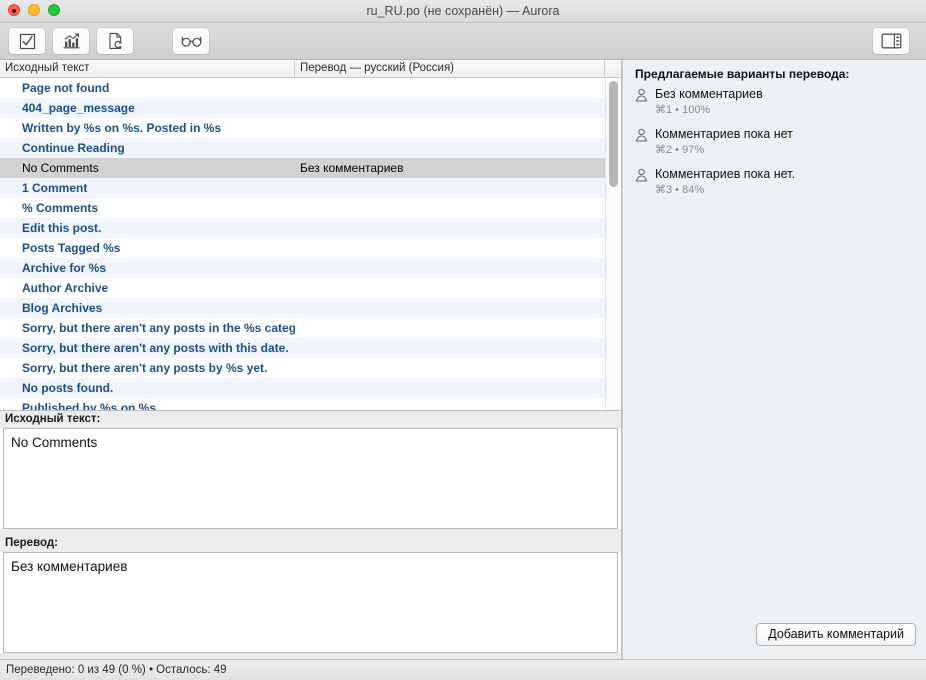  What do you see at coordinates (89, 405) in the screenshot?
I see `row-source-text: Published by %s on %s` at bounding box center [89, 405].